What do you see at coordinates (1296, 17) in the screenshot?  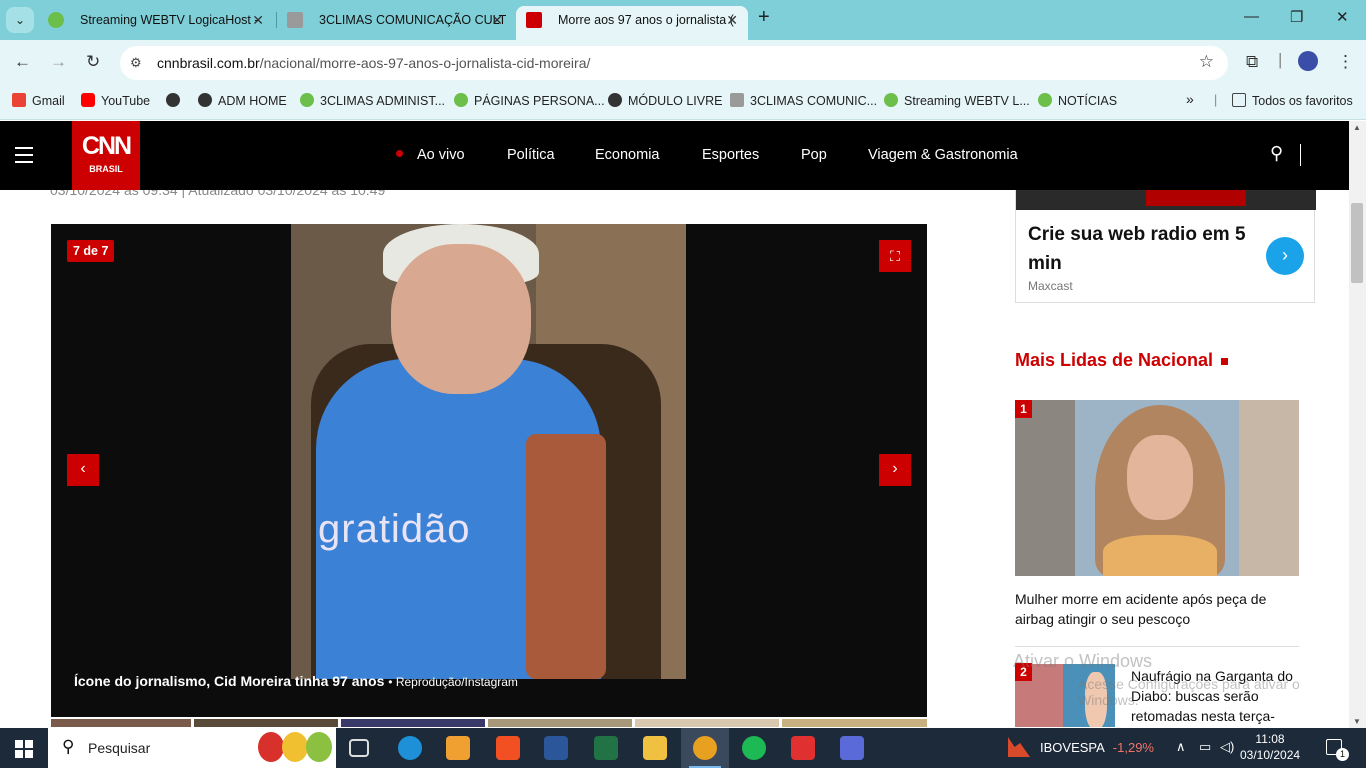 I see `restore-icon: ❐` at bounding box center [1296, 17].